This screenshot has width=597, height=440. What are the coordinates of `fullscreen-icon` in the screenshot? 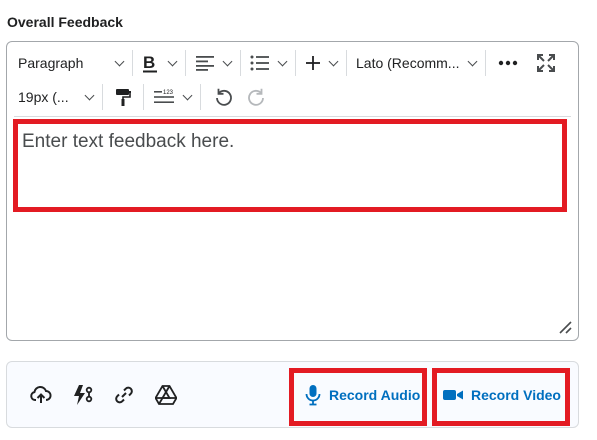 It's located at (546, 63).